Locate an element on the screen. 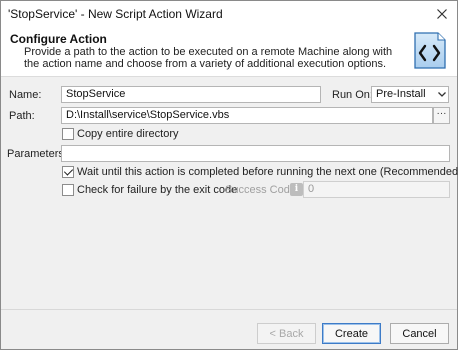 This screenshot has width=458, height=350. path-input: D:\Install\service\StopService.vbs is located at coordinates (247, 115).